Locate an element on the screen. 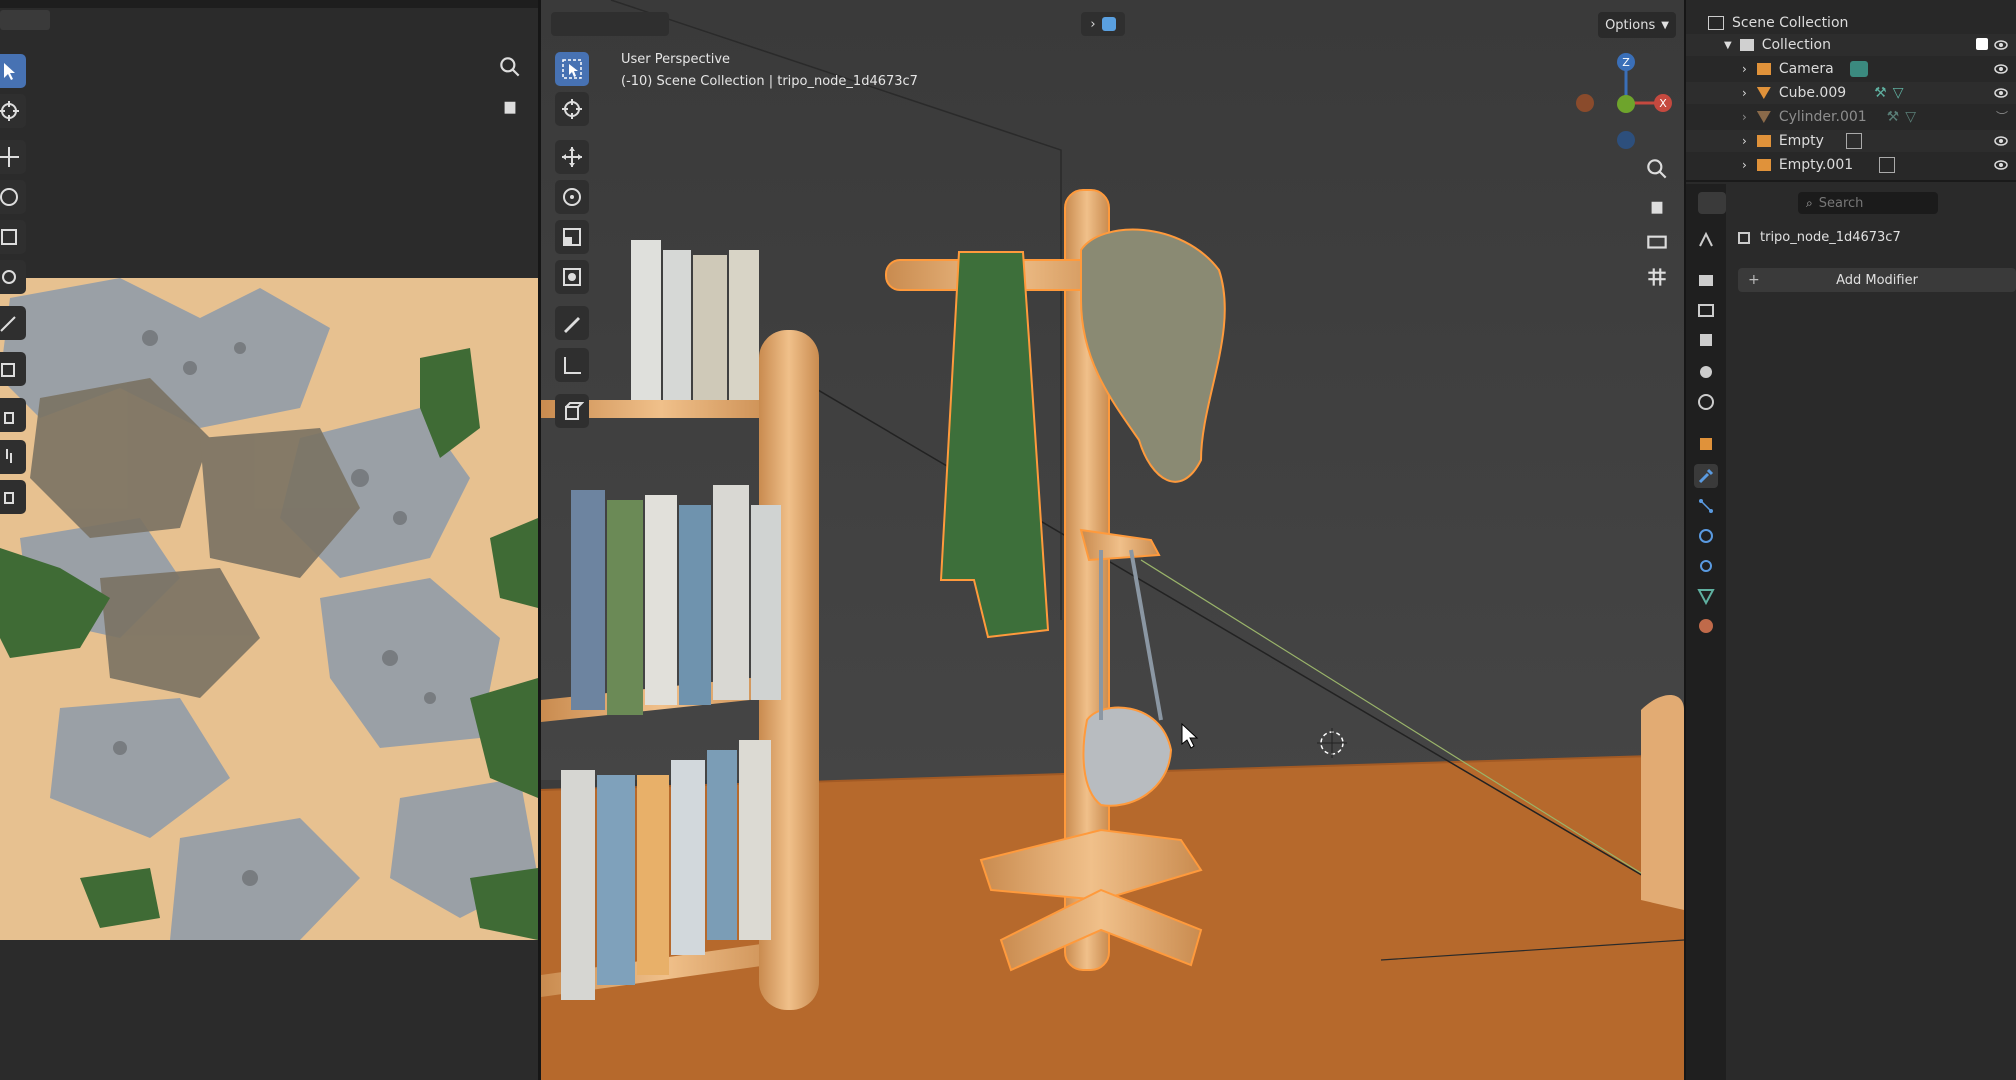 The width and height of the screenshot is (2016, 1080). tool-icon is located at coordinates (1706, 239).